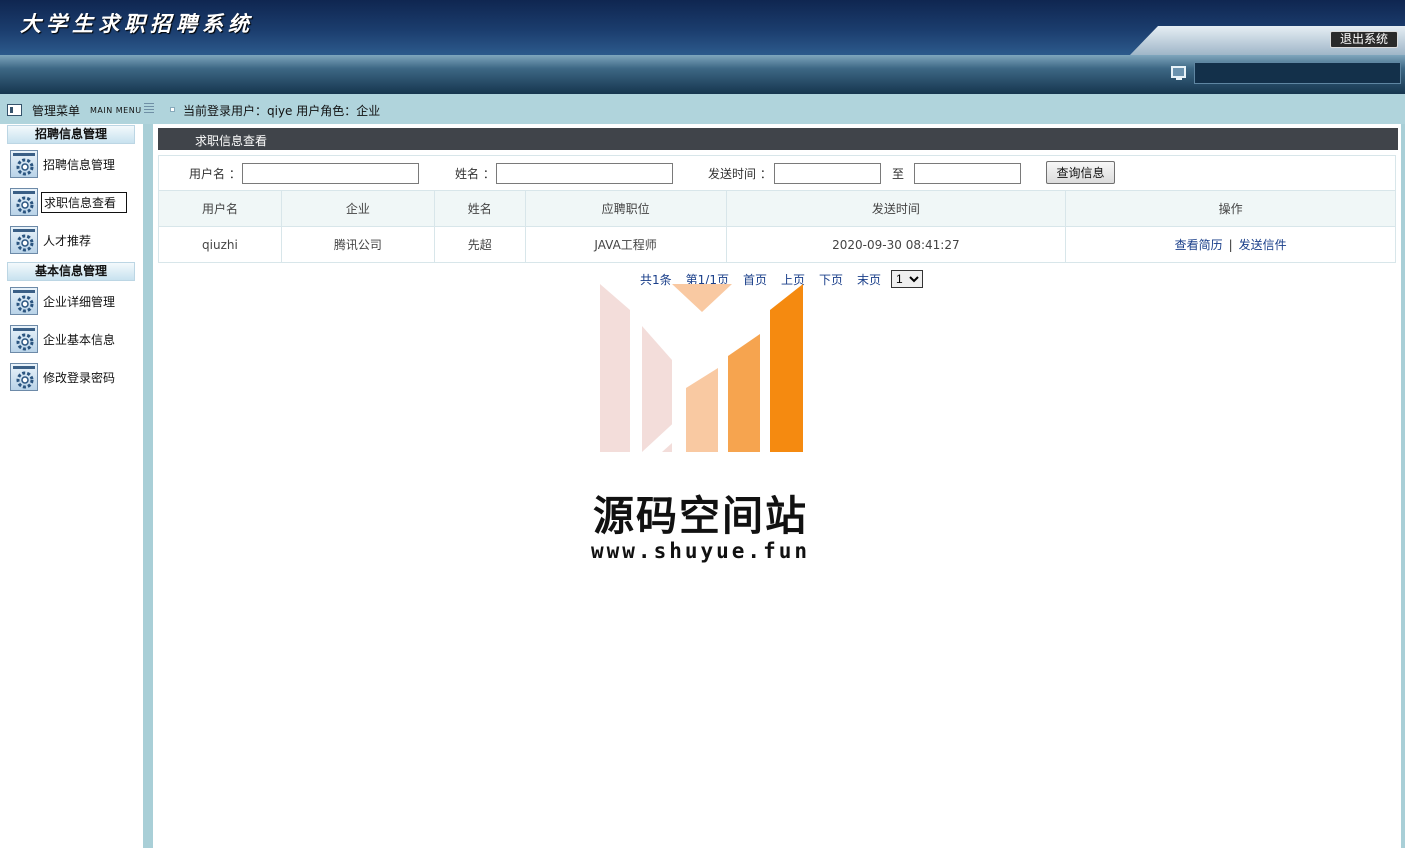 Image resolution: width=1405 pixels, height=848 pixels. Describe the element at coordinates (700, 516) in the screenshot. I see `watermark-title: 源码空间站` at that location.